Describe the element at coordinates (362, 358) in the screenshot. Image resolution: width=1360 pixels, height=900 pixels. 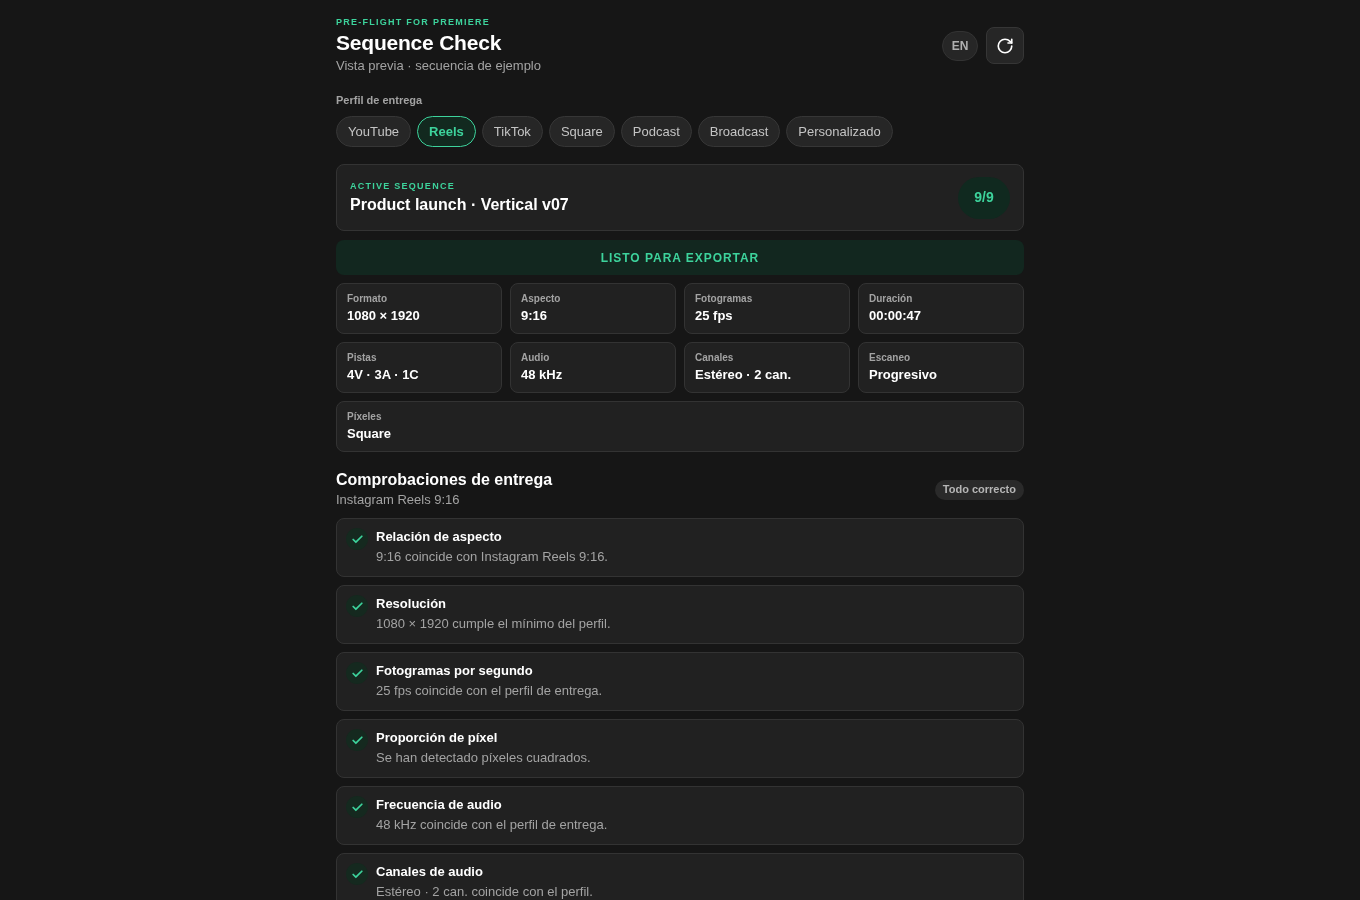
I see `spec-label: Pistas` at that location.